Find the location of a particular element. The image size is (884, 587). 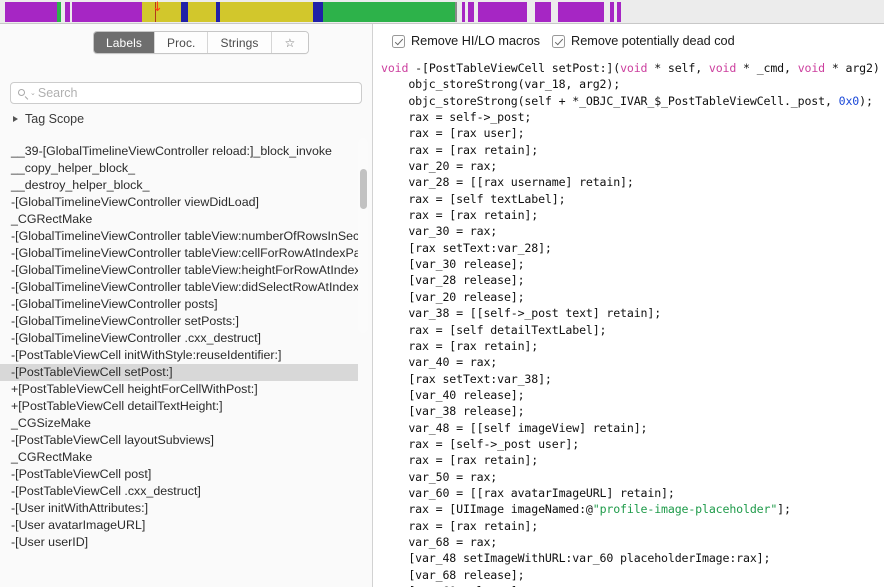

checkbox-remove-hilo-macros: Remove HI/LO macros is located at coordinates (466, 41).